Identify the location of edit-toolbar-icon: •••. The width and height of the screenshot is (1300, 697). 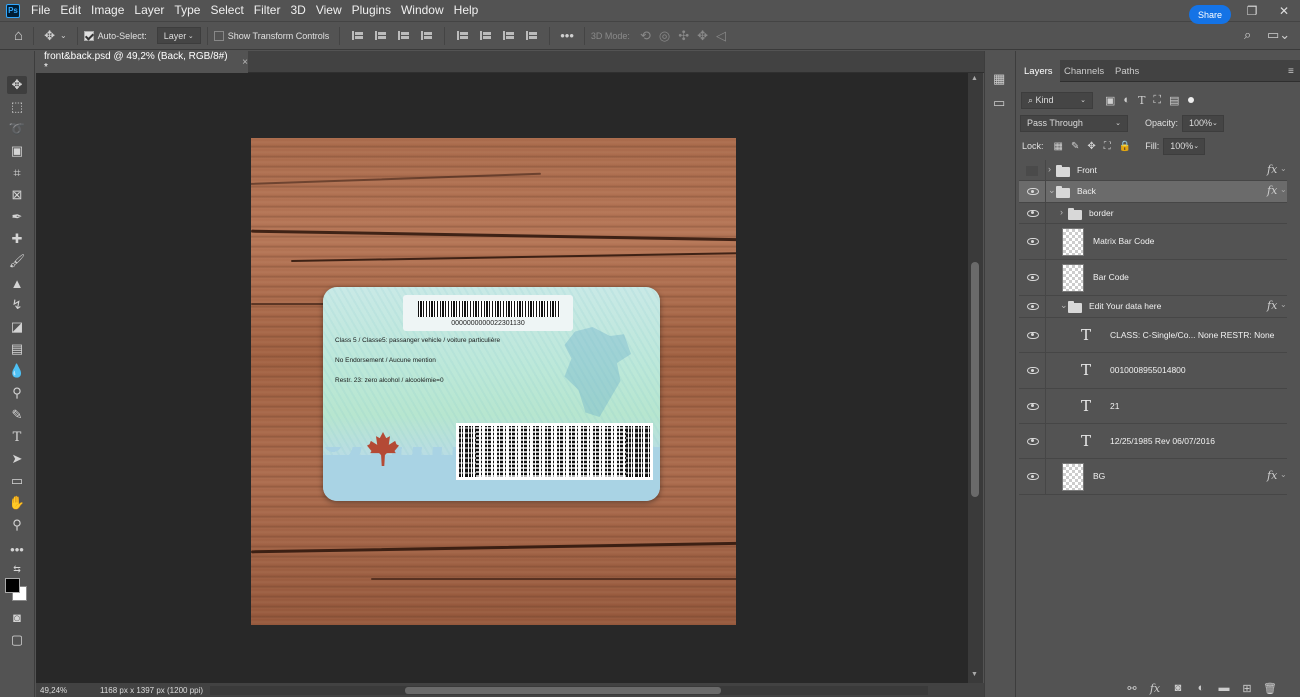
(17, 549).